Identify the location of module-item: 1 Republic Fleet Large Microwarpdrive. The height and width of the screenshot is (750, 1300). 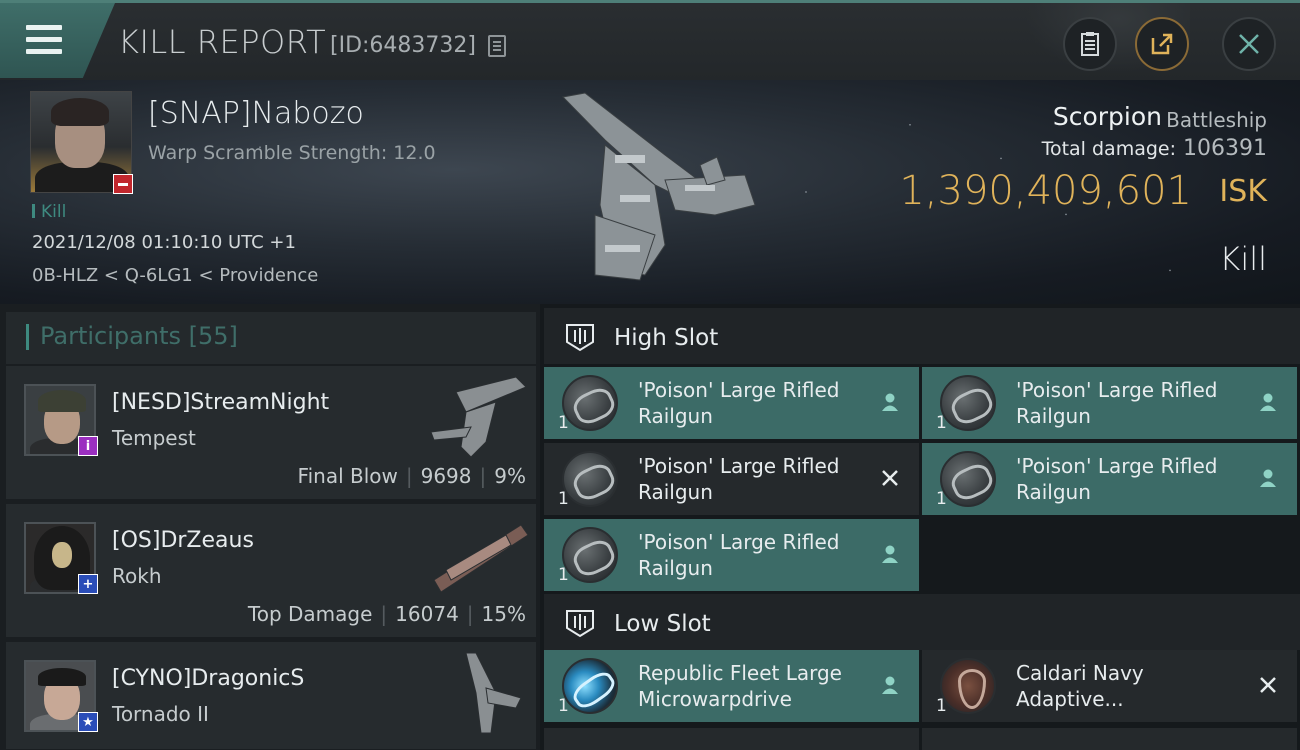
(731, 686).